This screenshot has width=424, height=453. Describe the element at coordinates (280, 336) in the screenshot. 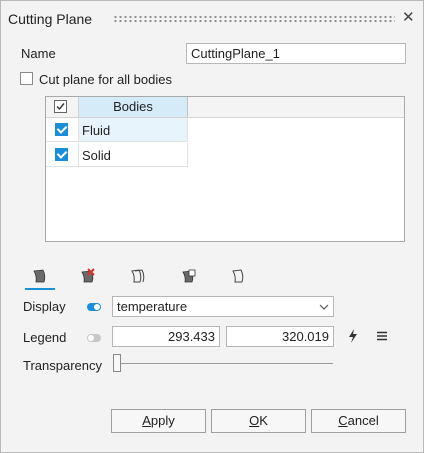

I see `legend-max-input: 320.019` at that location.